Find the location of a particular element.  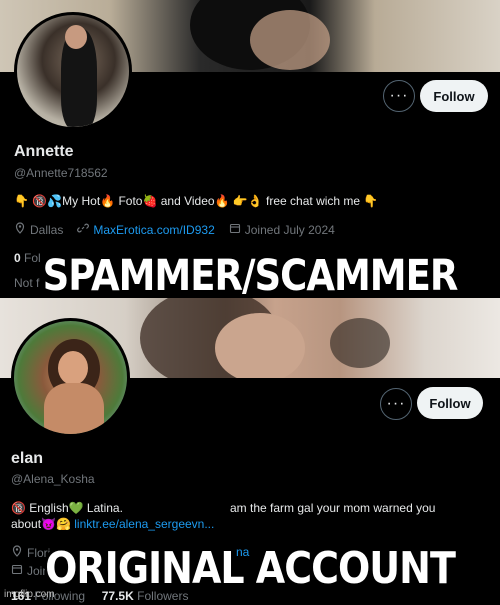

bio-text: 🔞 English💚 Latina. is located at coordinates (67, 508).